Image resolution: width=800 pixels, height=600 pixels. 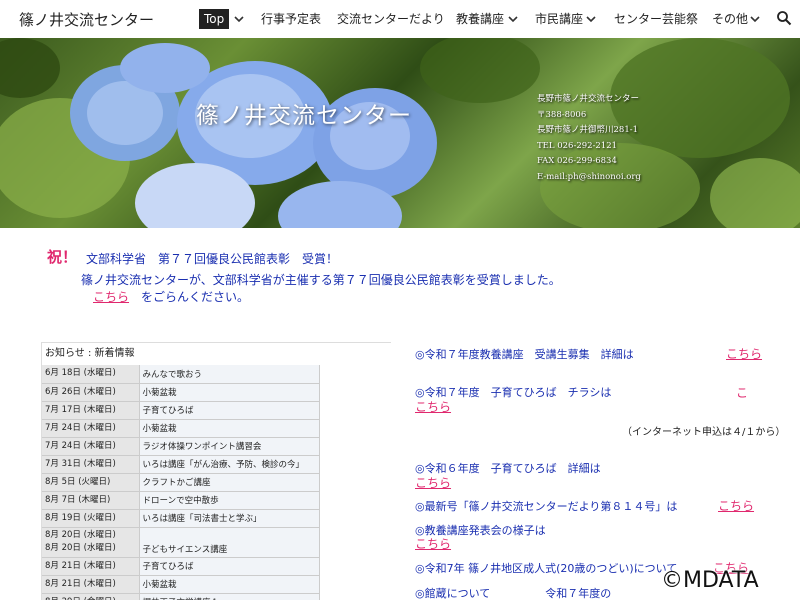 I want to click on news-date: 8月 7日 (木曜日), so click(x=91, y=500).